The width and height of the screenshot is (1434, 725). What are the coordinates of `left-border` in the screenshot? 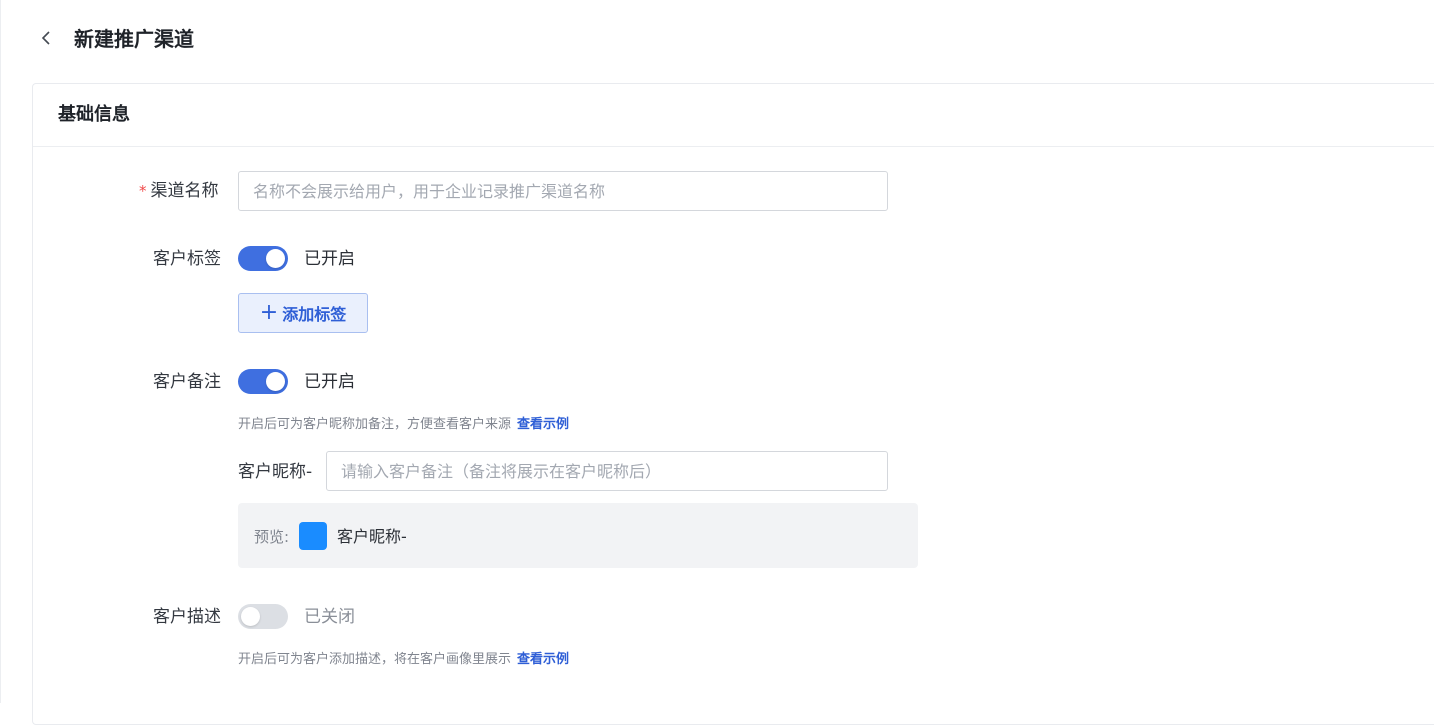 It's located at (0, 351).